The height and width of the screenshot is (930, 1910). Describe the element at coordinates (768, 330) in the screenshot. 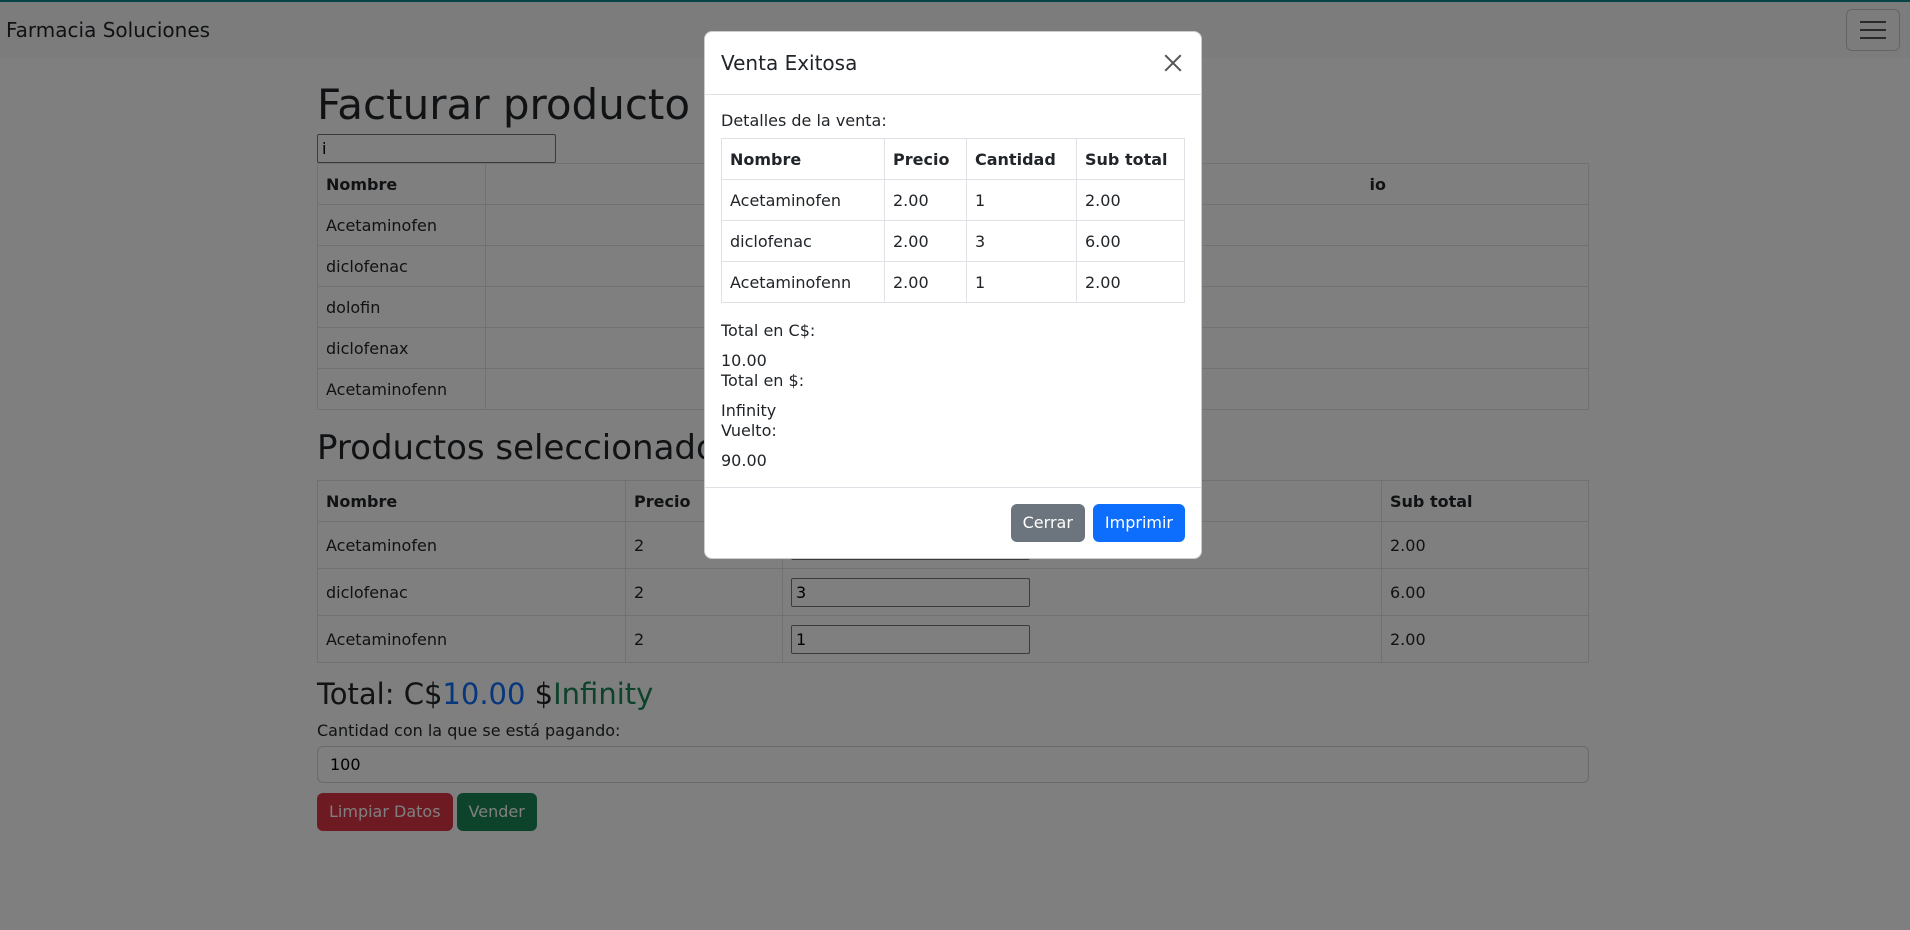

I see `total-cordobas-label: Total en C$:` at that location.